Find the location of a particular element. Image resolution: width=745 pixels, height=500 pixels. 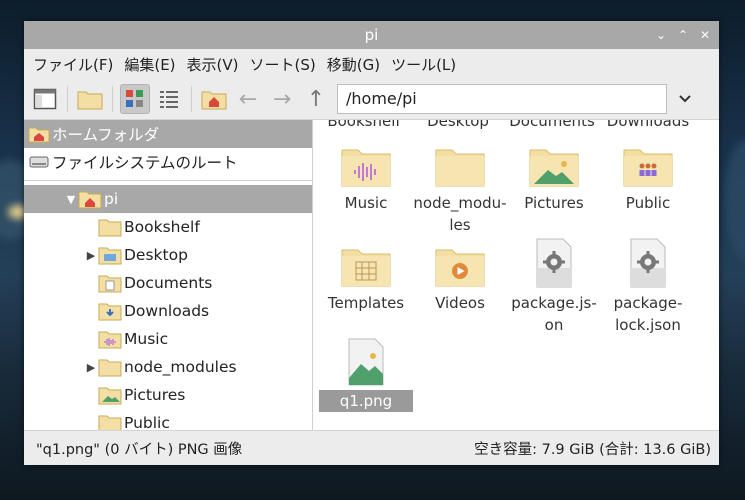

tree-item-desktop: ▶ Desktop is located at coordinates (168, 255).